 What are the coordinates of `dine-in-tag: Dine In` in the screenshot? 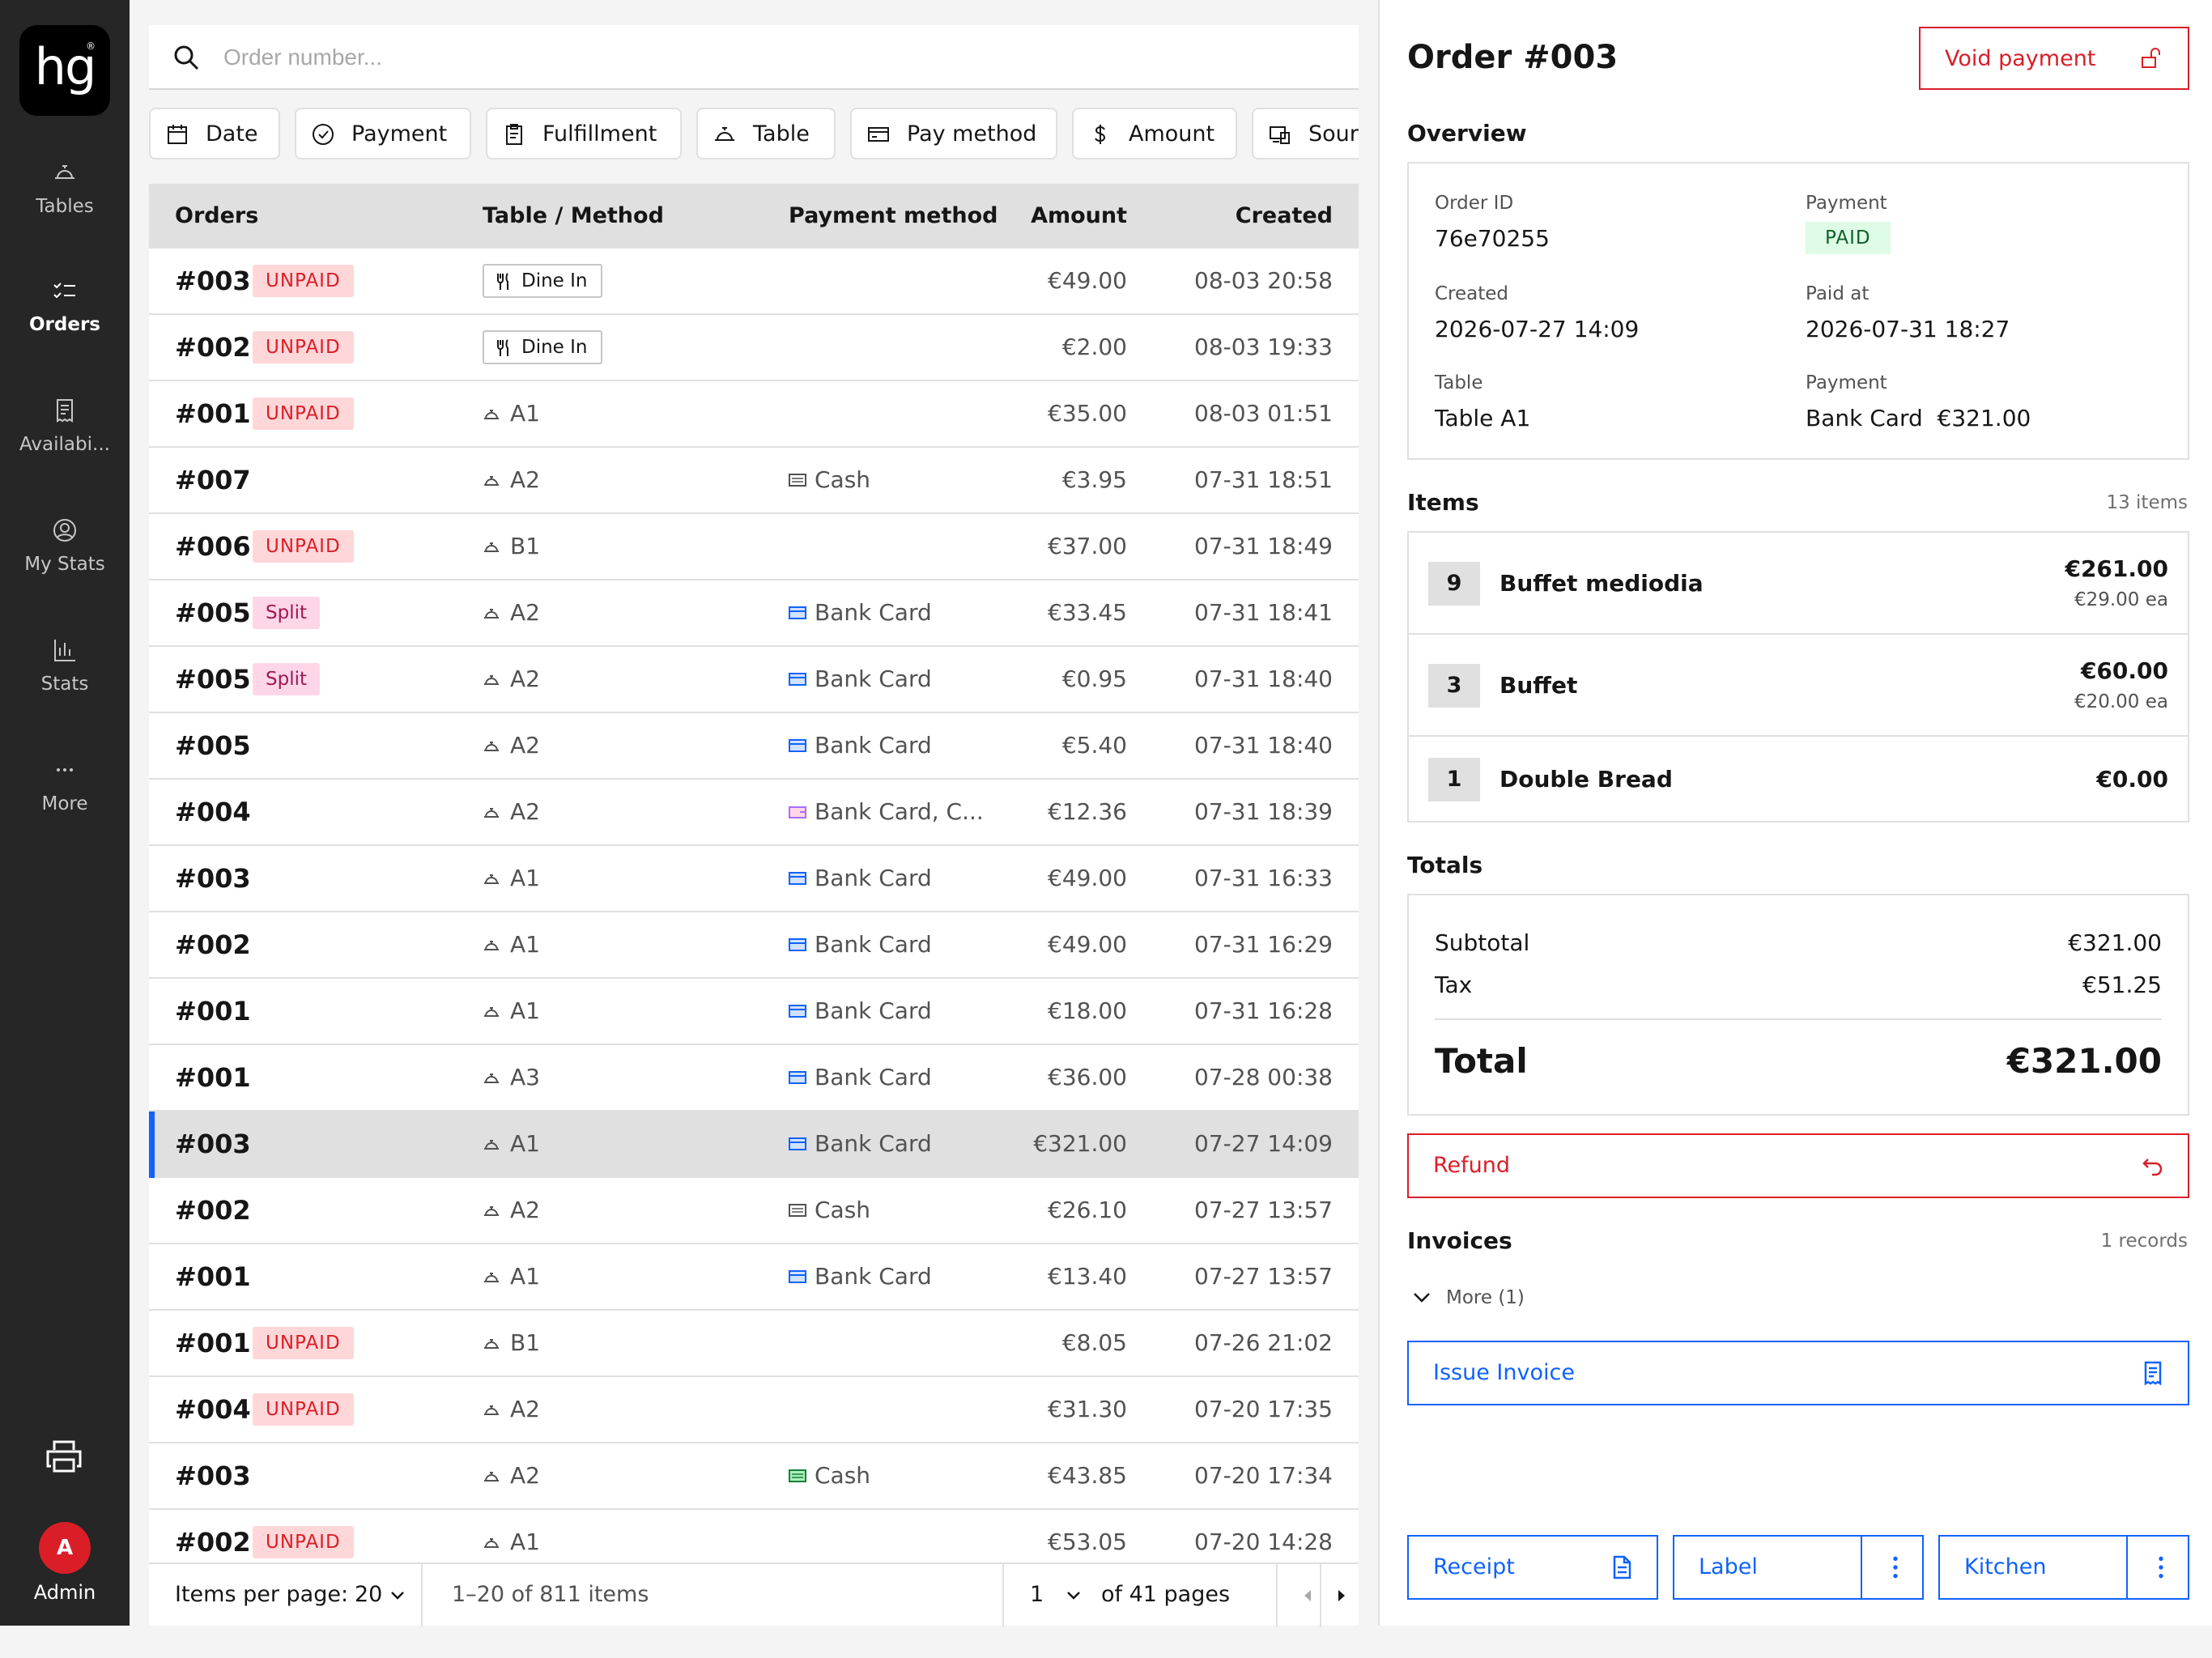 It's located at (543, 347).